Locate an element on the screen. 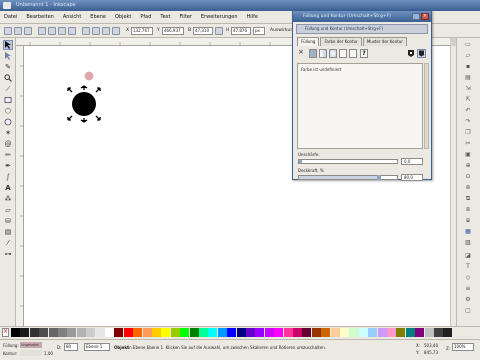 This screenshot has height=360, width=480. menu-path: Pfad is located at coordinates (145, 17).